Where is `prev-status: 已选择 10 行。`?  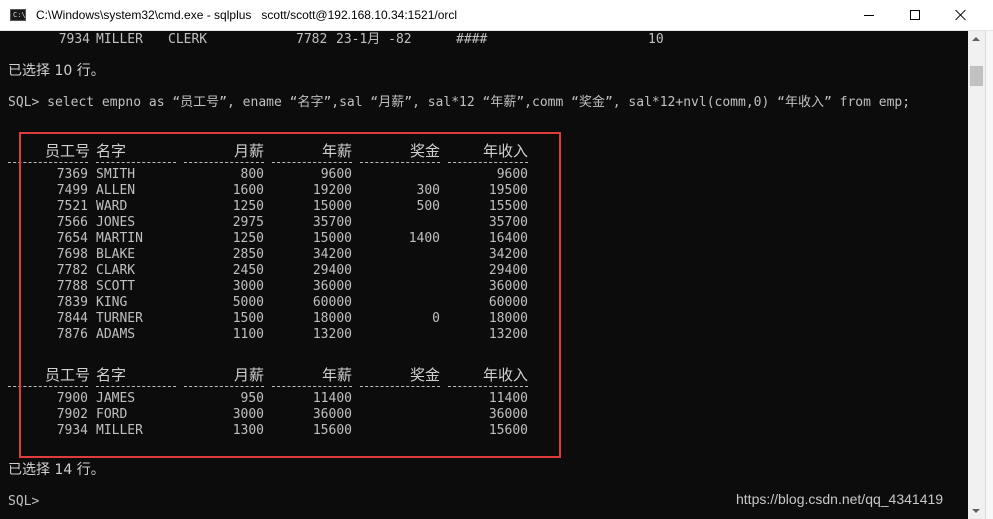 prev-status: 已选择 10 行。 is located at coordinates (56, 71).